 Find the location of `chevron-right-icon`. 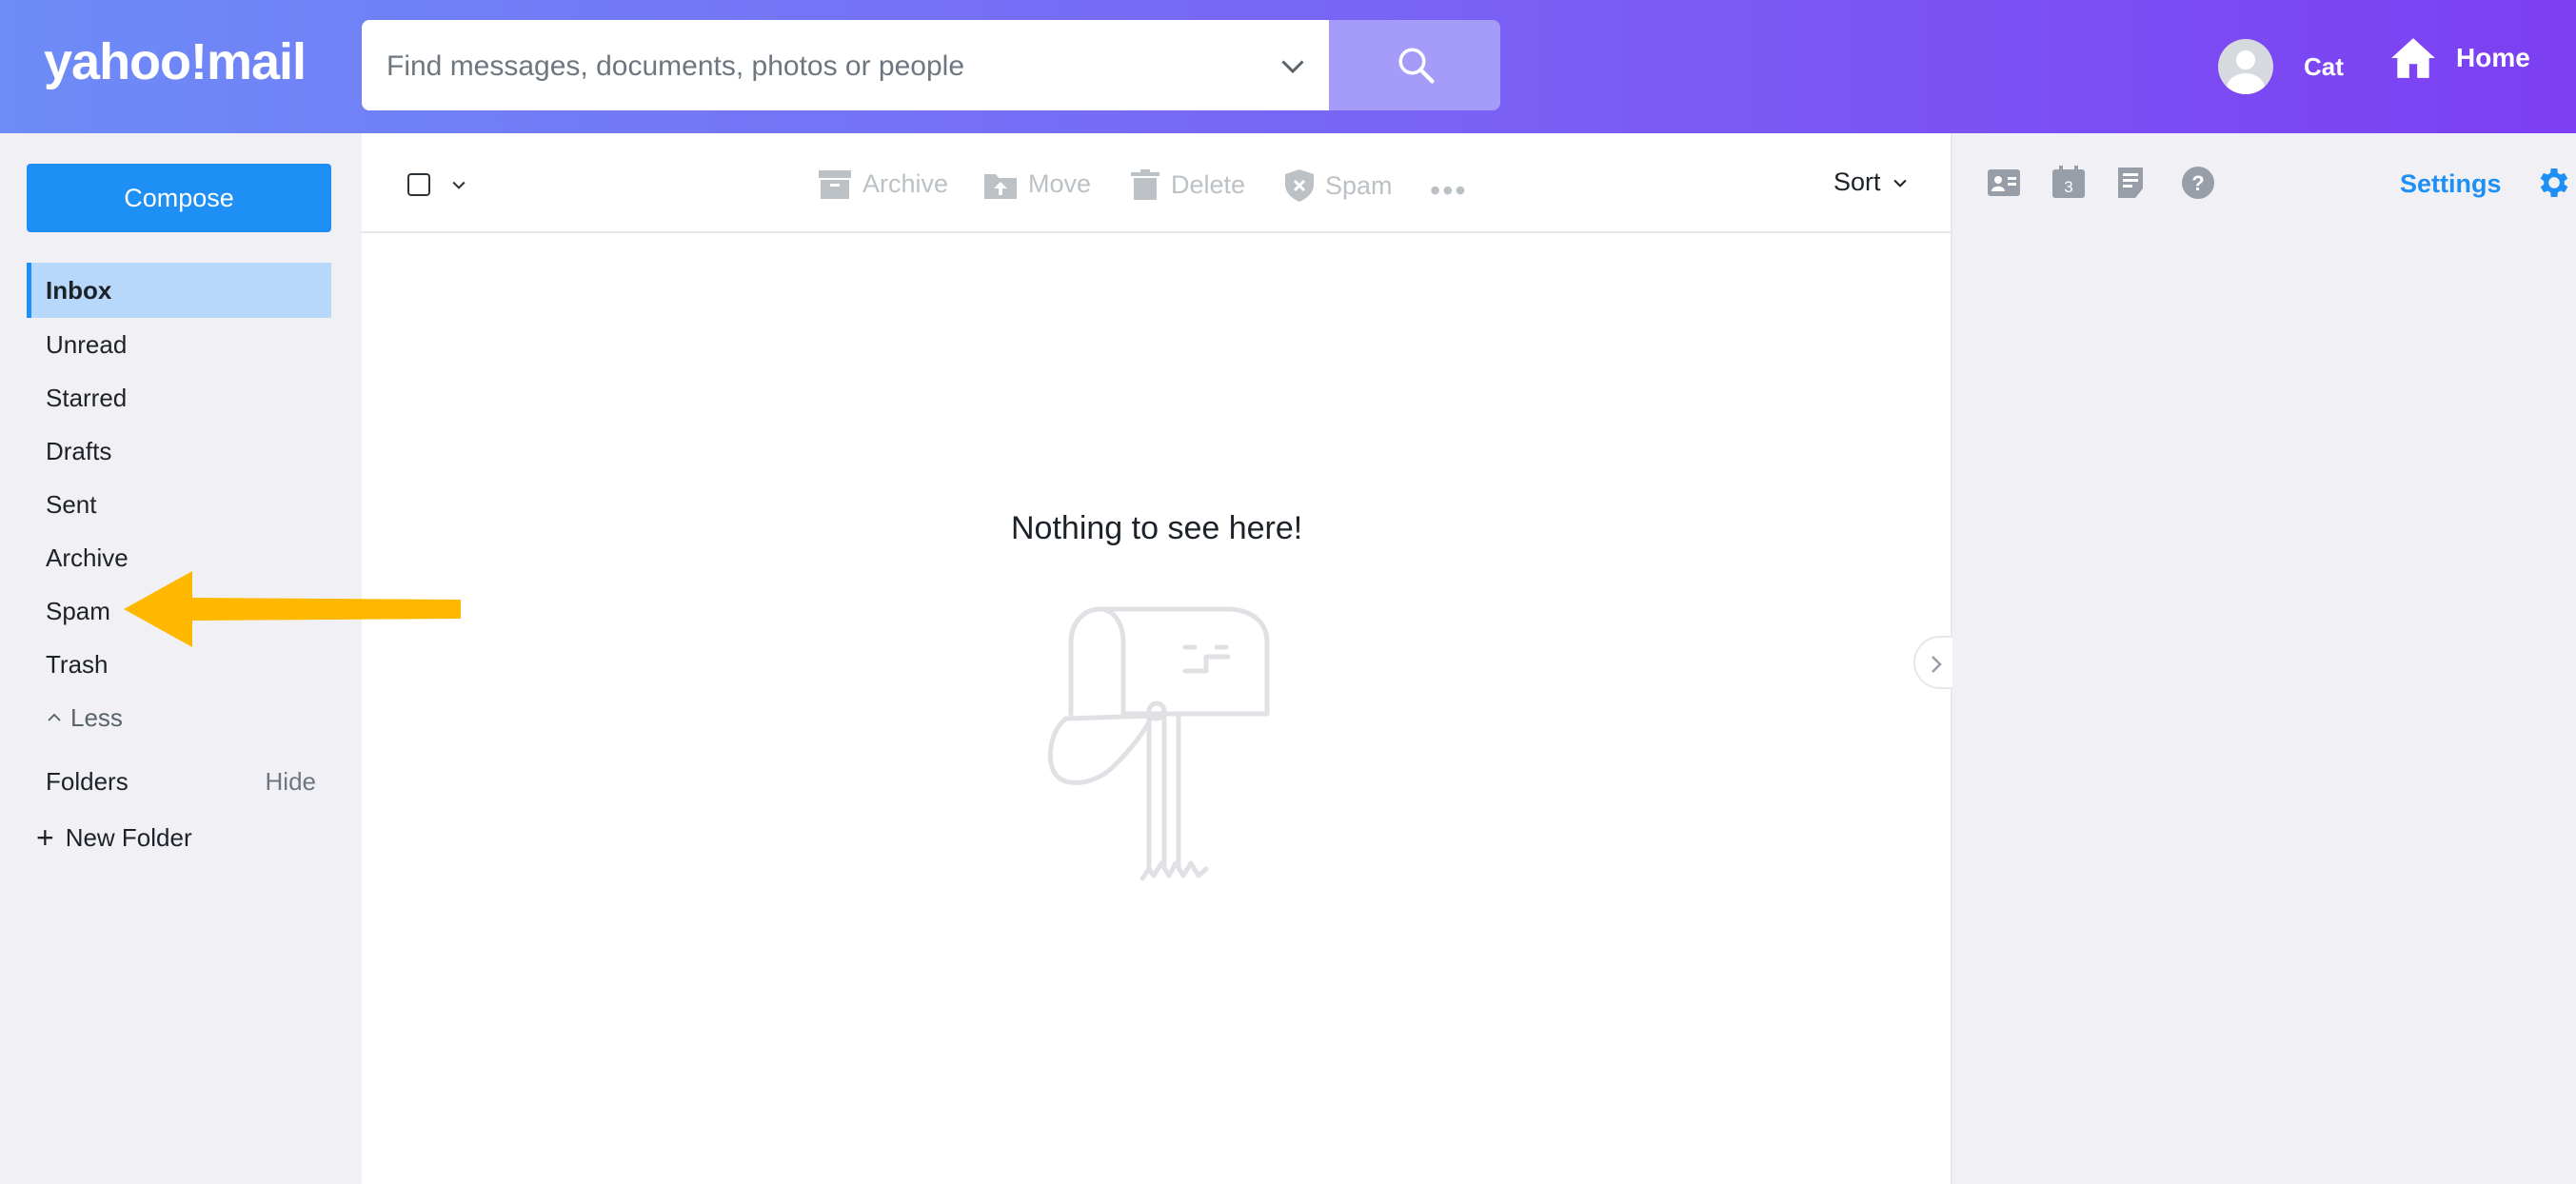

chevron-right-icon is located at coordinates (1937, 664).